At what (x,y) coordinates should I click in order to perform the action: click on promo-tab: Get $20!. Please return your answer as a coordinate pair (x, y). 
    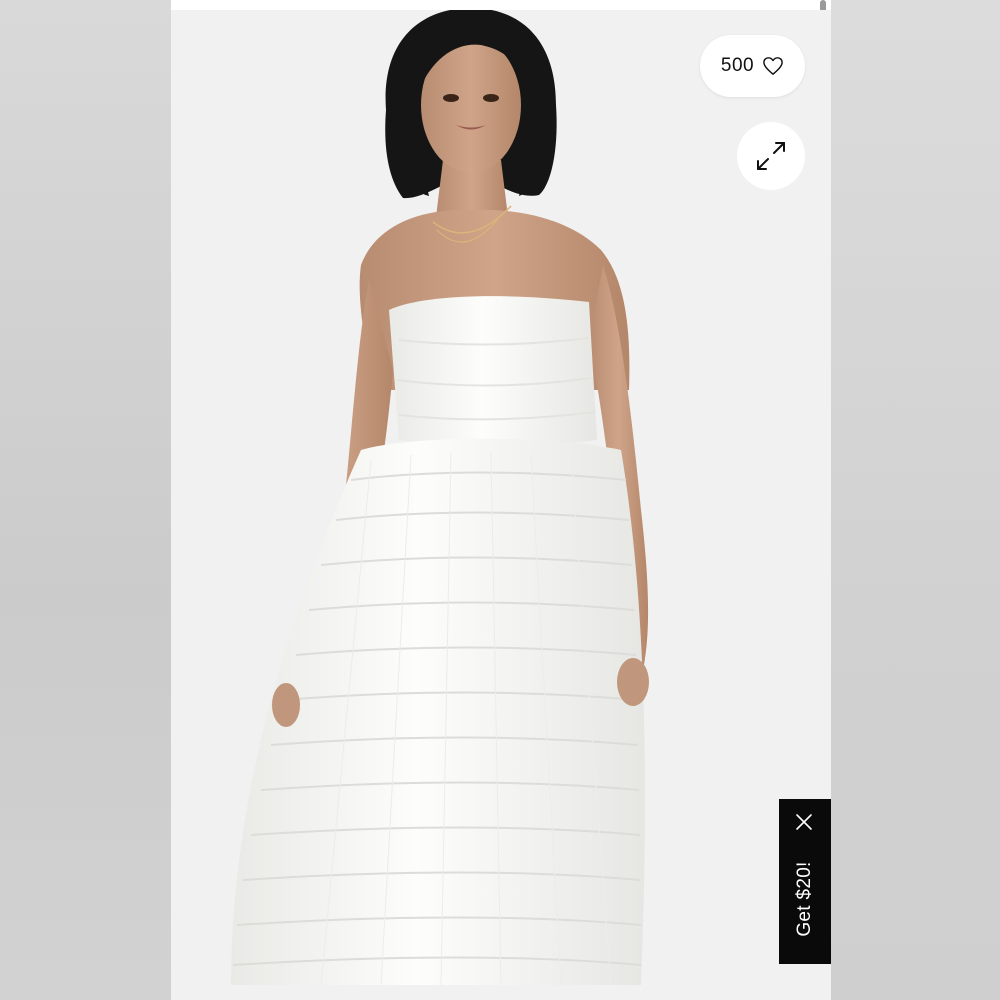
    Looking at the image, I should click on (805, 881).